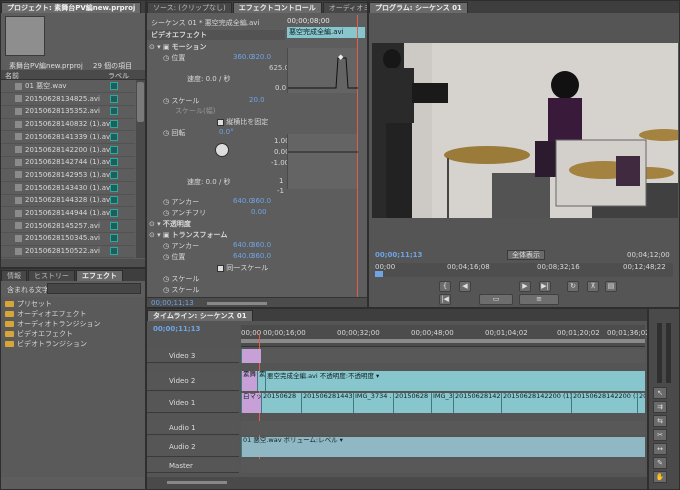 This screenshot has width=680, height=490. I want to click on uniform-scale-row: 縦横比を固定, so click(242, 122).